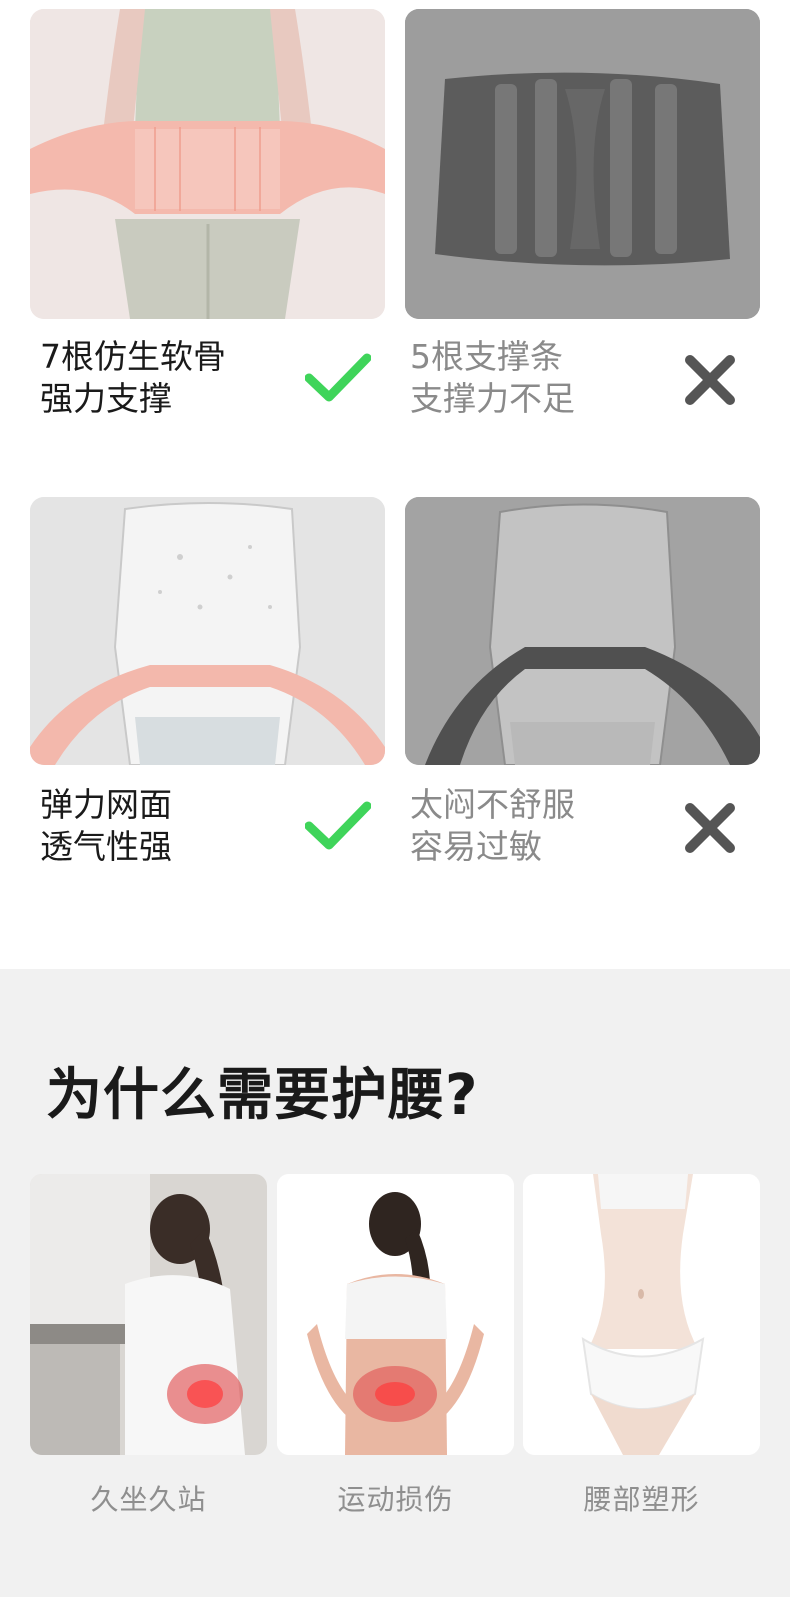  I want to click on reason-label: 腰部塑形, so click(641, 1499).